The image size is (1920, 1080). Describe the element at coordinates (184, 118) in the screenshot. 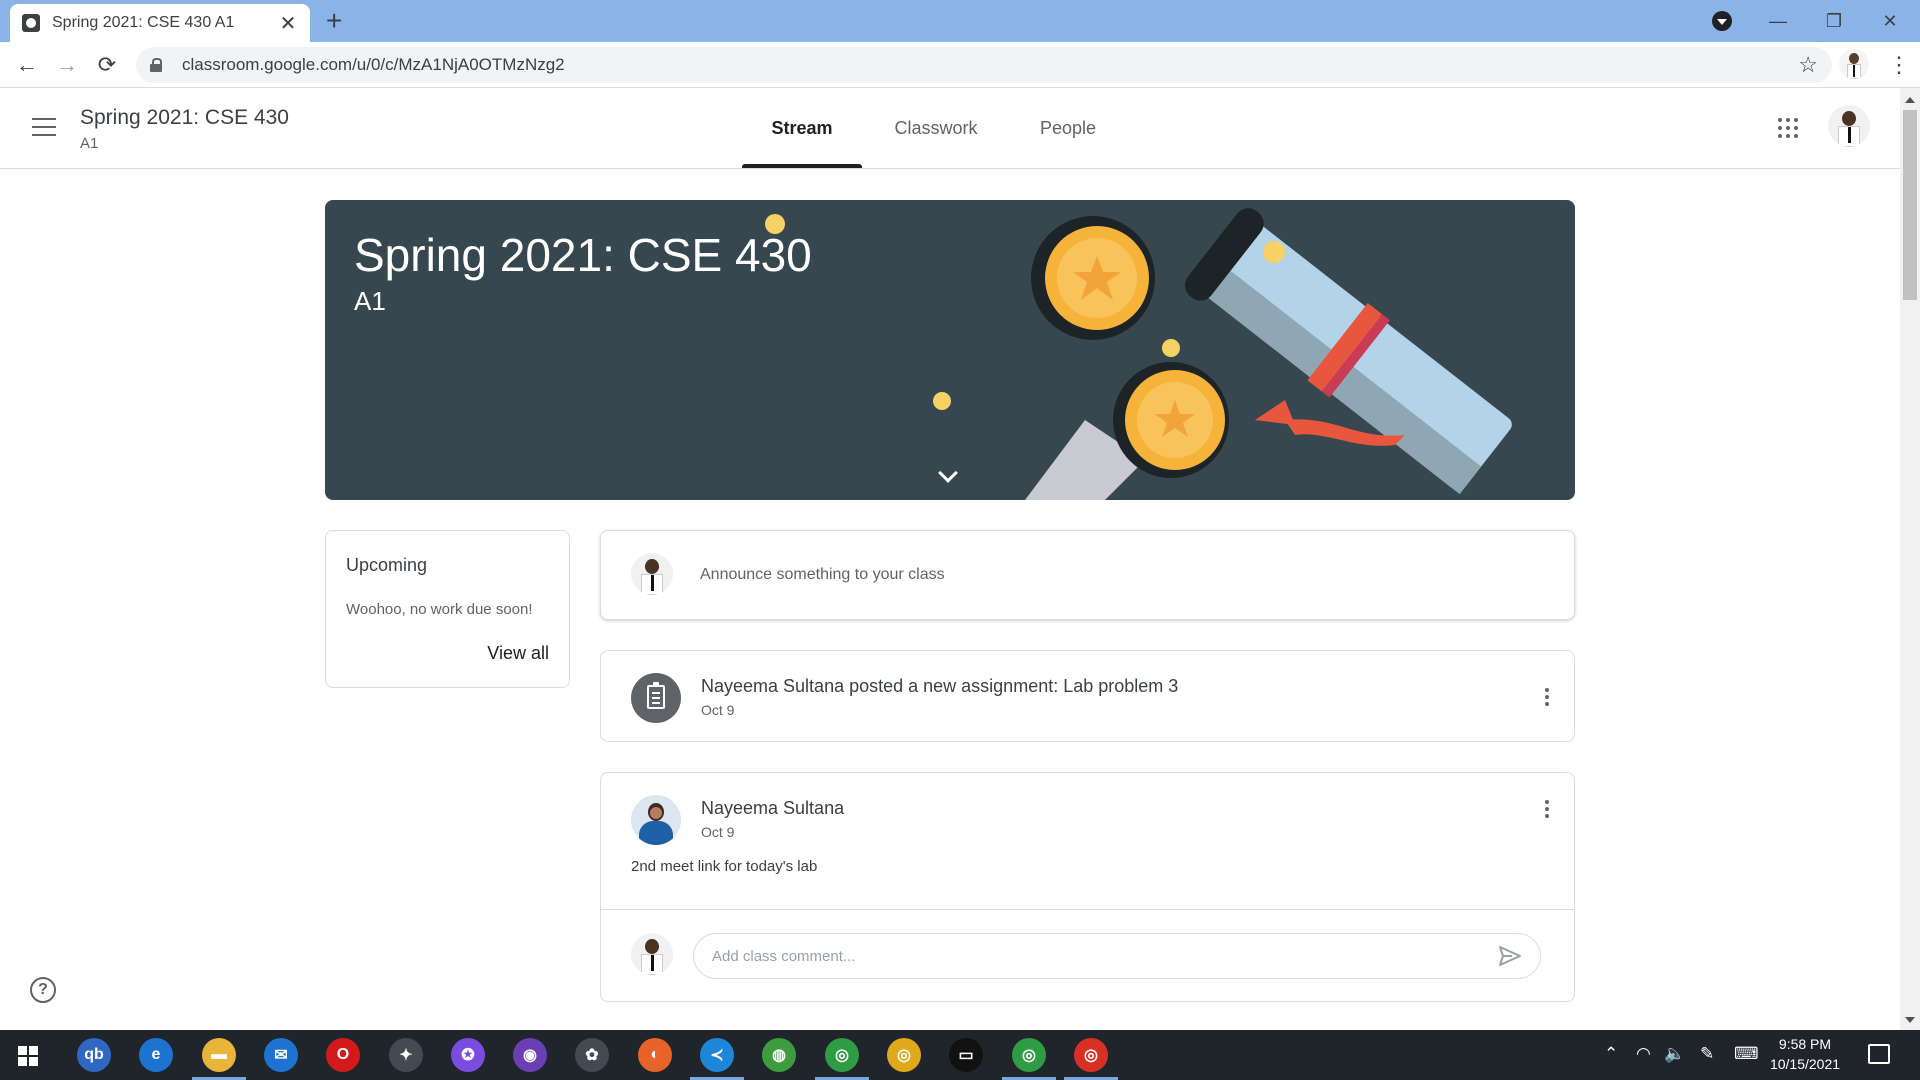

I see `header-class-title: Spring 2021: CSE 430` at that location.